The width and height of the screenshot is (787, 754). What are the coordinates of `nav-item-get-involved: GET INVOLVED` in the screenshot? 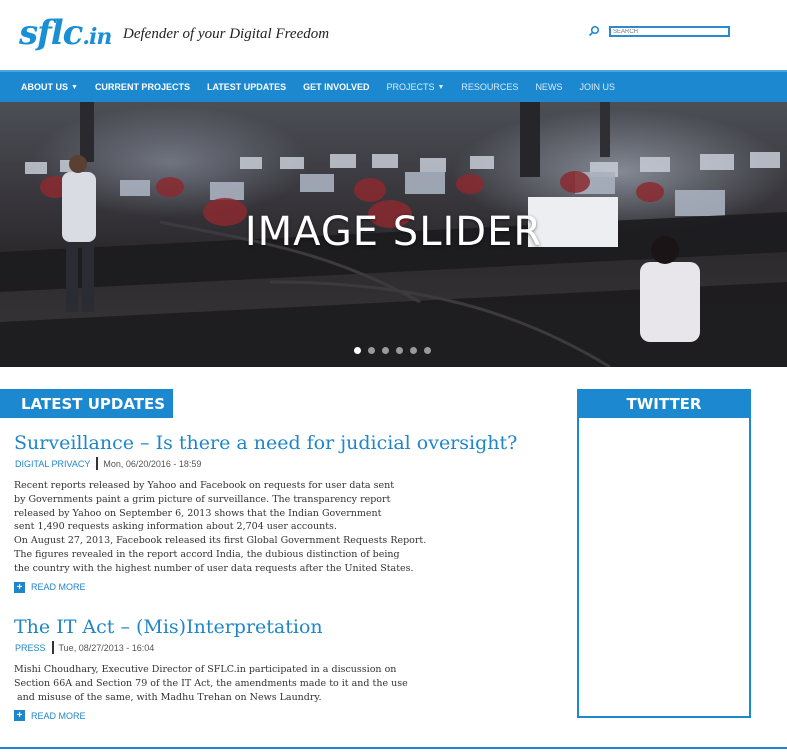 It's located at (336, 87).